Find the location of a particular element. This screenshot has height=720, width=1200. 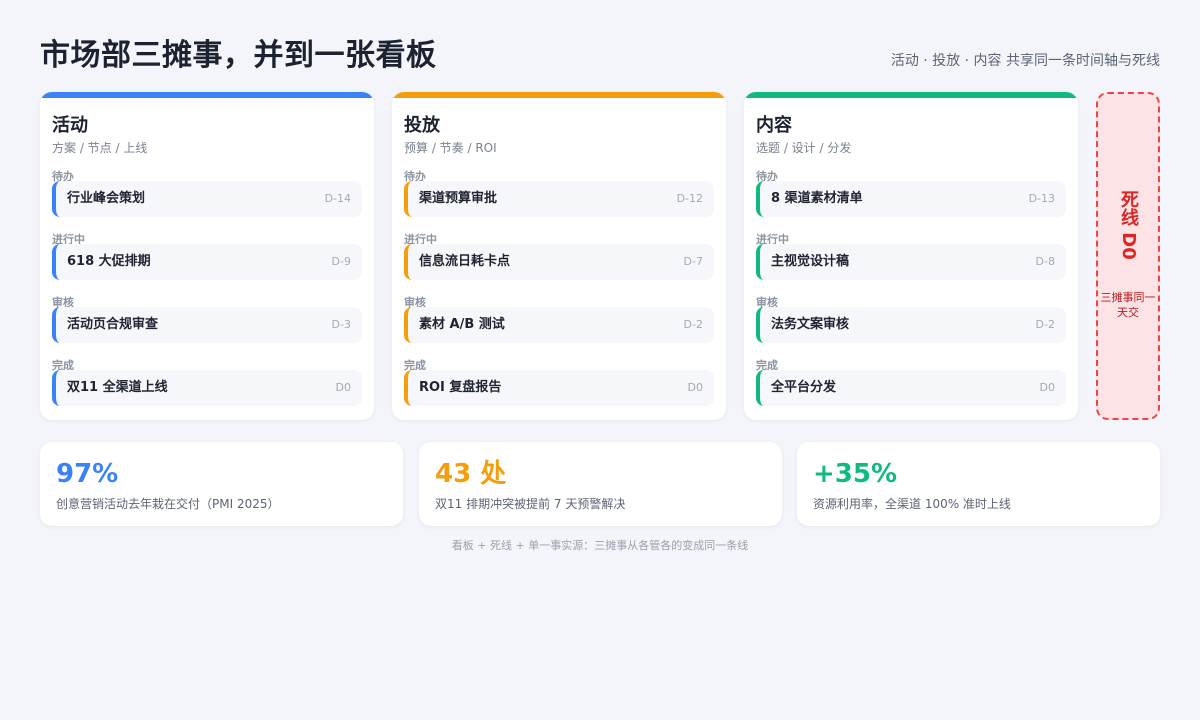

task-card: 行业峰会策划 D-14 is located at coordinates (207, 199).